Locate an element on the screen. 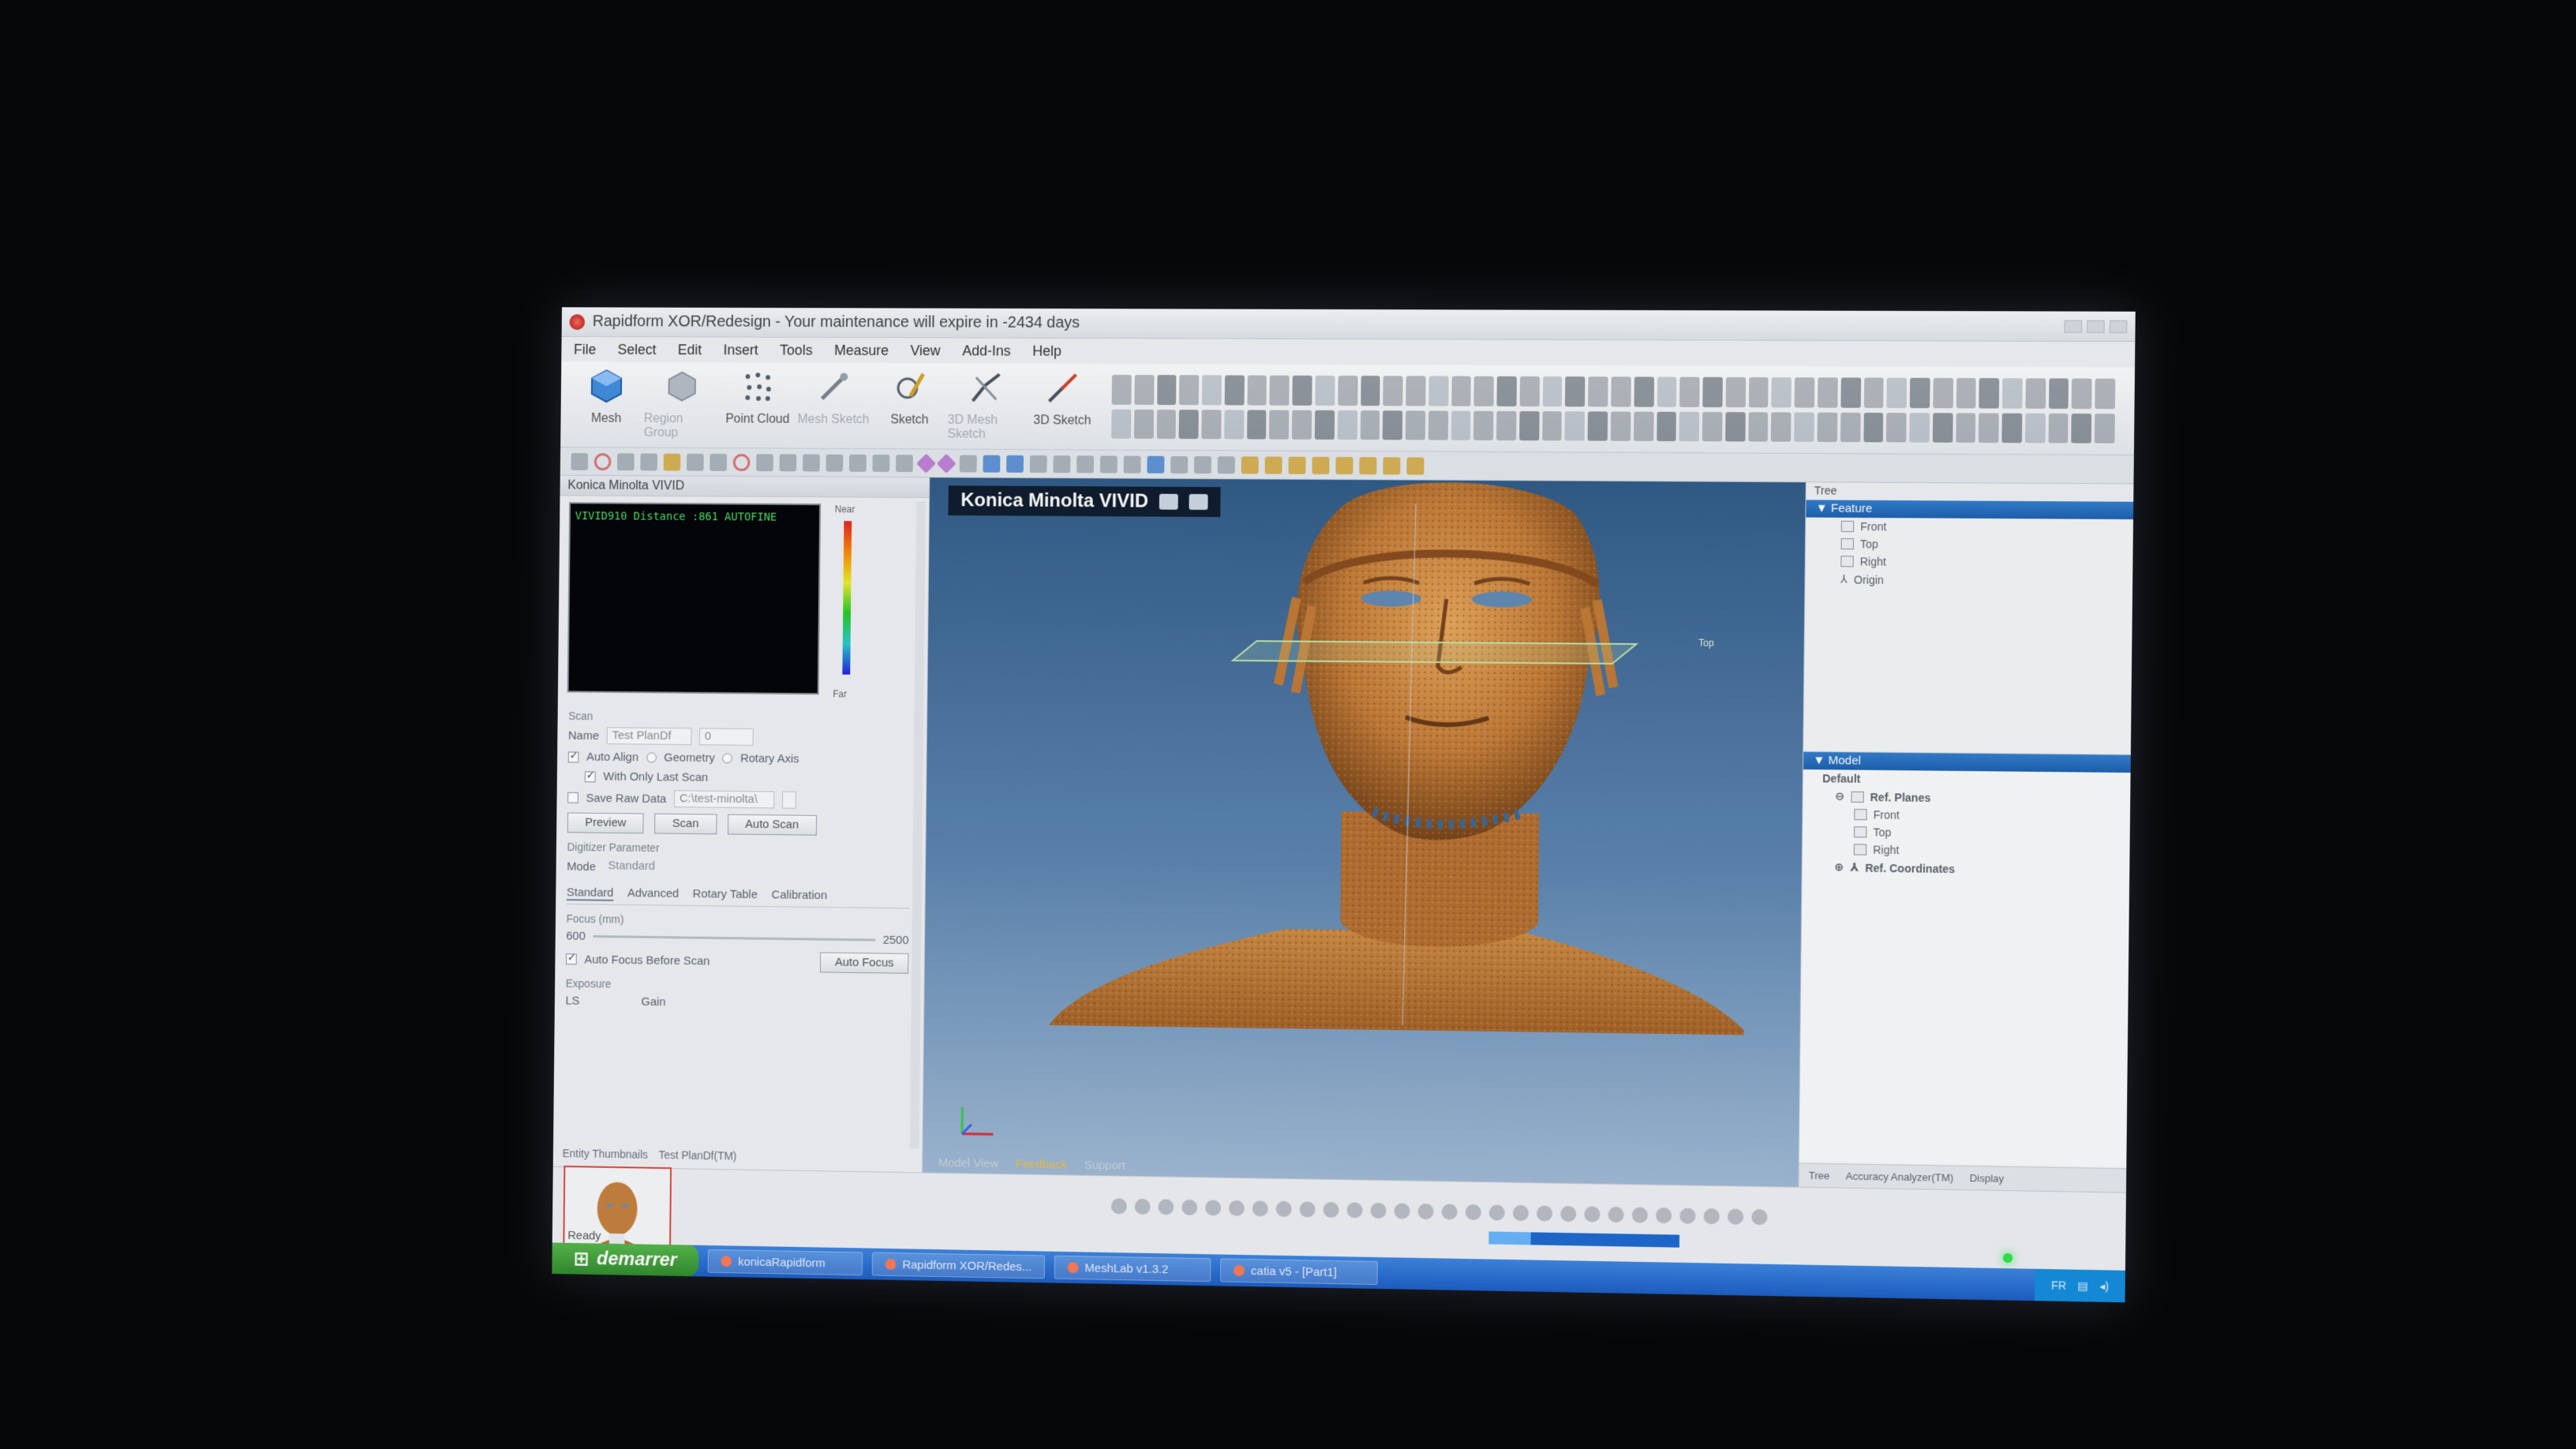 The height and width of the screenshot is (1449, 2576). view-right-icon is located at coordinates (1062, 464).